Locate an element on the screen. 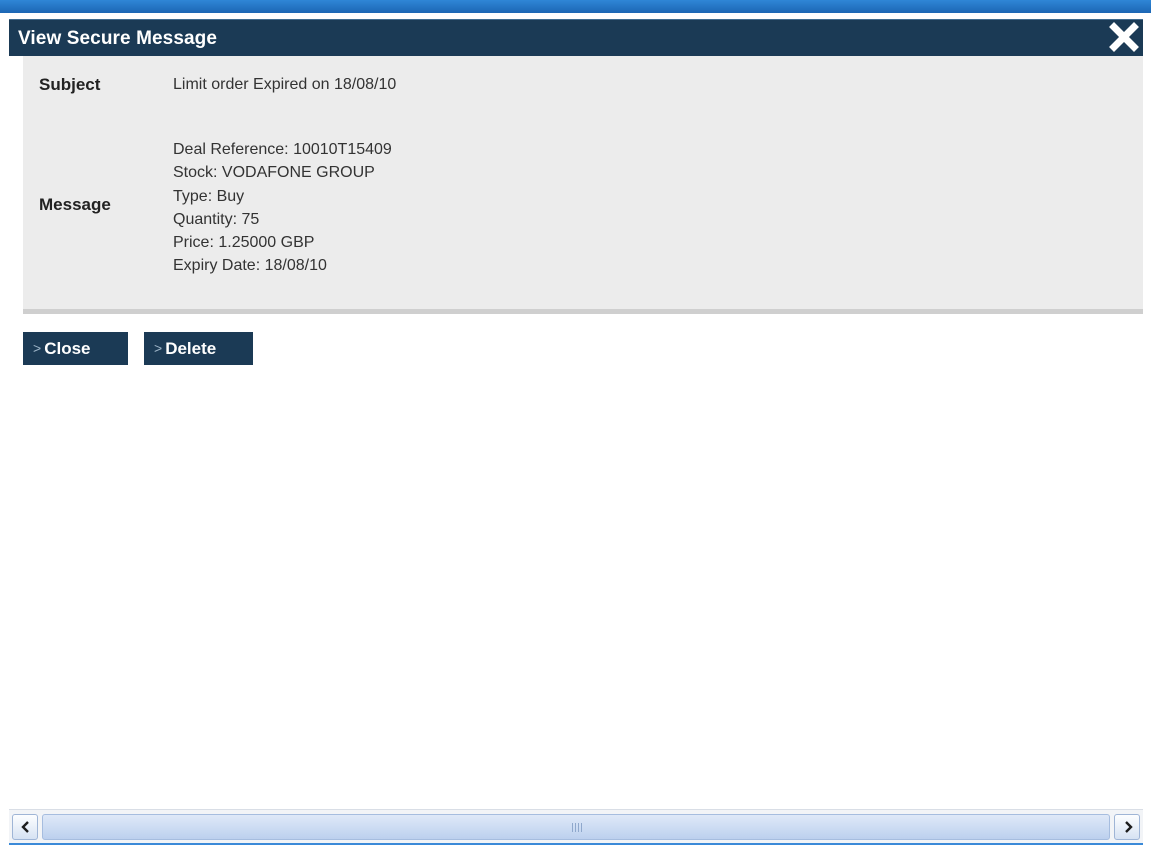  chevron-left-icon is located at coordinates (25, 827).